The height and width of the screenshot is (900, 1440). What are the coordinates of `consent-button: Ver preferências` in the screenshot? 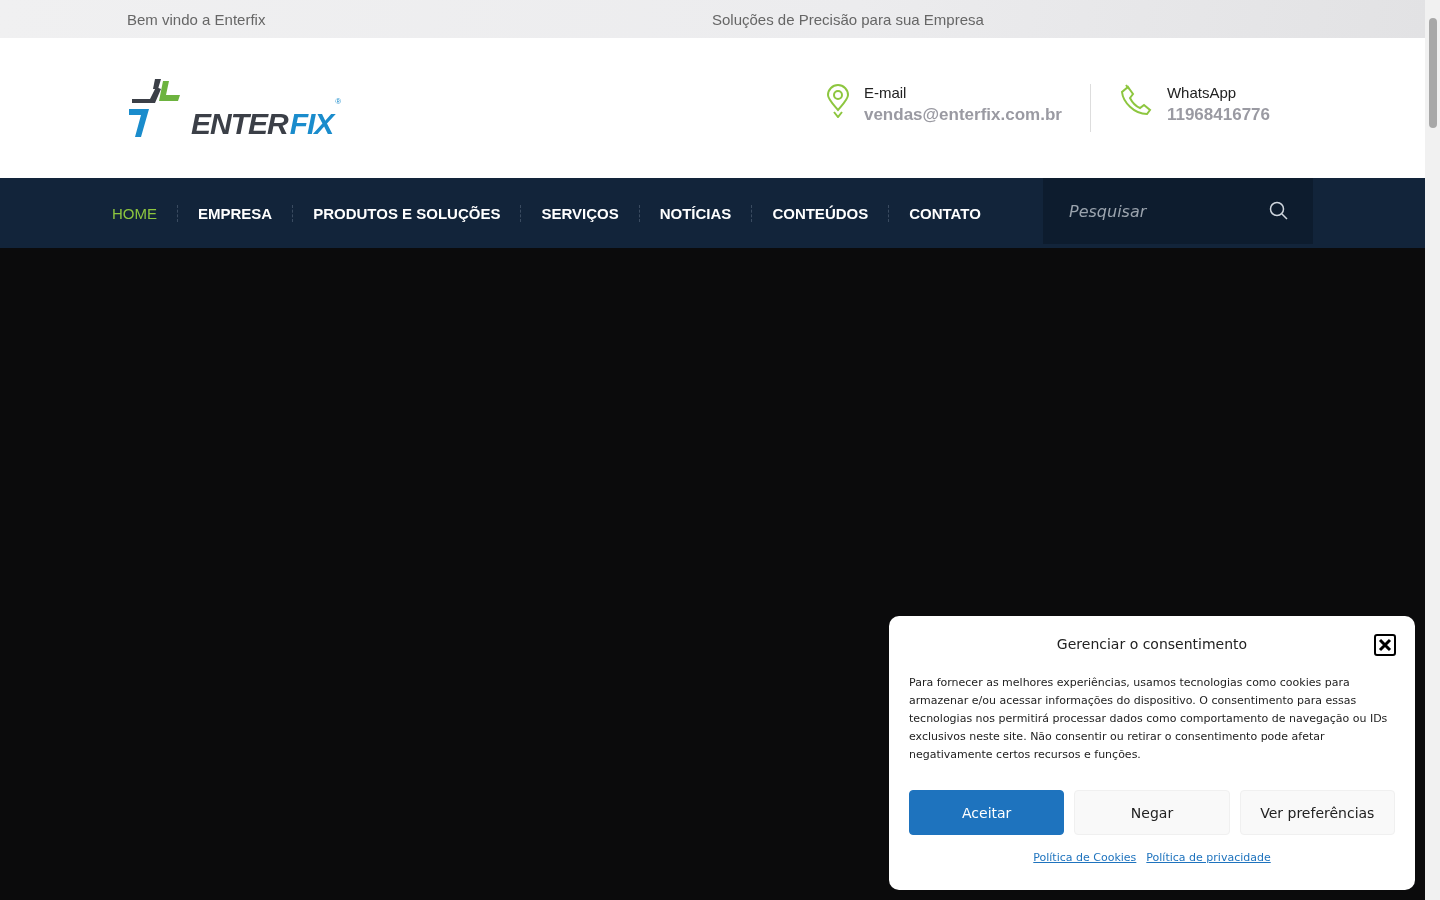 It's located at (1317, 812).